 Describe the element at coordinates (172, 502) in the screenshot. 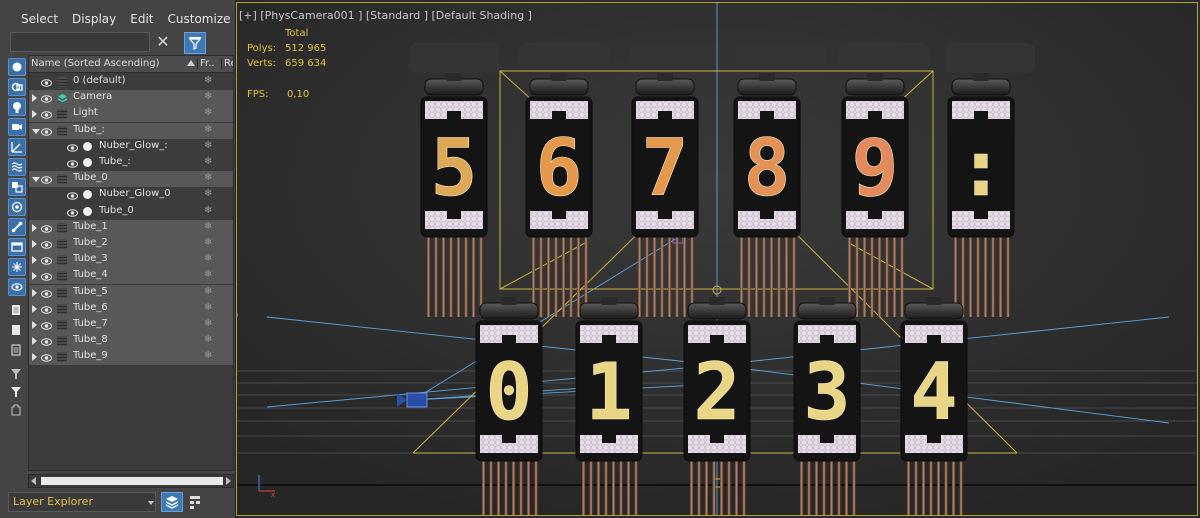

I see `layers-button` at that location.